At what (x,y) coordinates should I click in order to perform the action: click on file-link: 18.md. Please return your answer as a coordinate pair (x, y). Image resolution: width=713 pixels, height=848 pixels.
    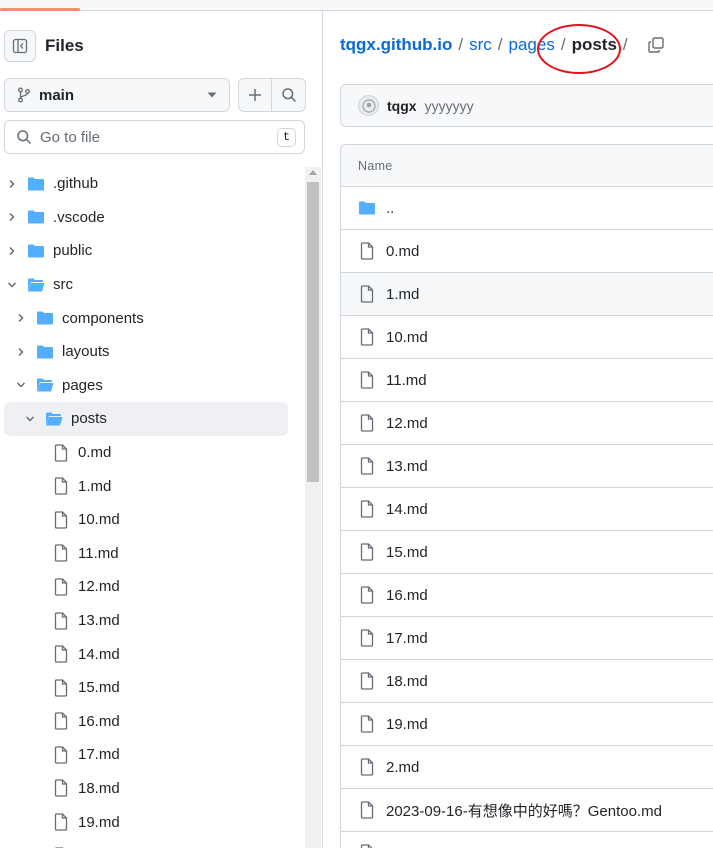
    Looking at the image, I should click on (407, 681).